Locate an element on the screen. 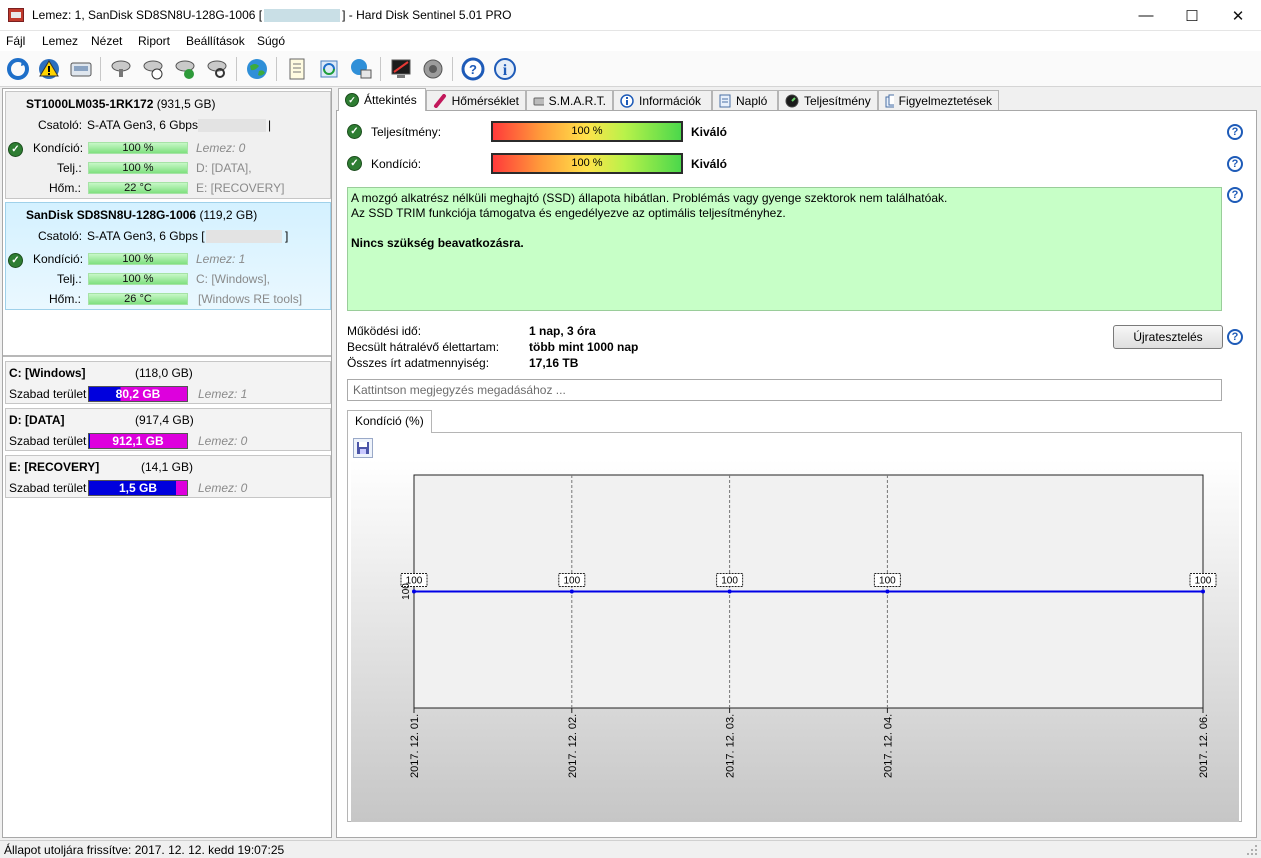 The height and width of the screenshot is (858, 1261). minimize-icon: — is located at coordinates (1146, 15).